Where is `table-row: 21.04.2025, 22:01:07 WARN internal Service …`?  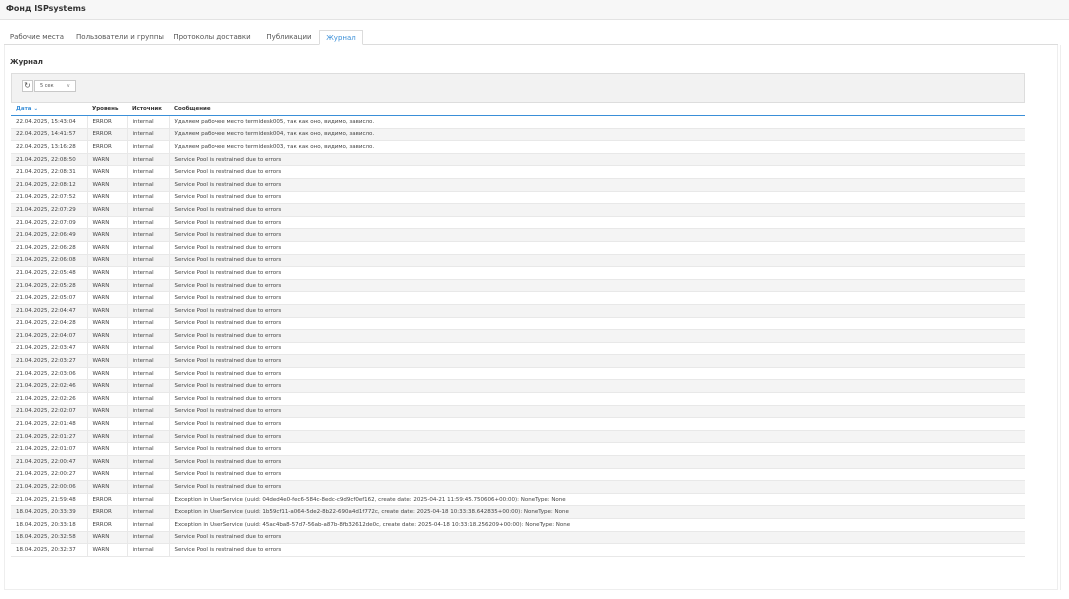
table-row: 21.04.2025, 22:01:07 WARN internal Service … is located at coordinates (518, 449).